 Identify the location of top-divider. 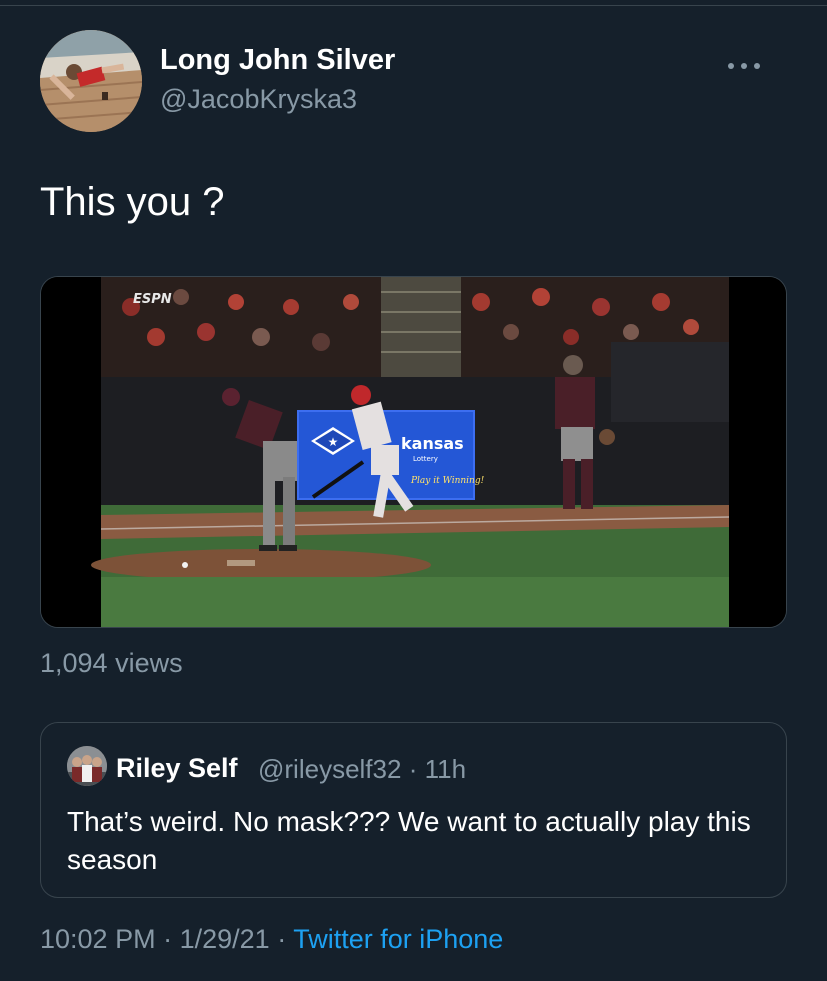
(413, 5).